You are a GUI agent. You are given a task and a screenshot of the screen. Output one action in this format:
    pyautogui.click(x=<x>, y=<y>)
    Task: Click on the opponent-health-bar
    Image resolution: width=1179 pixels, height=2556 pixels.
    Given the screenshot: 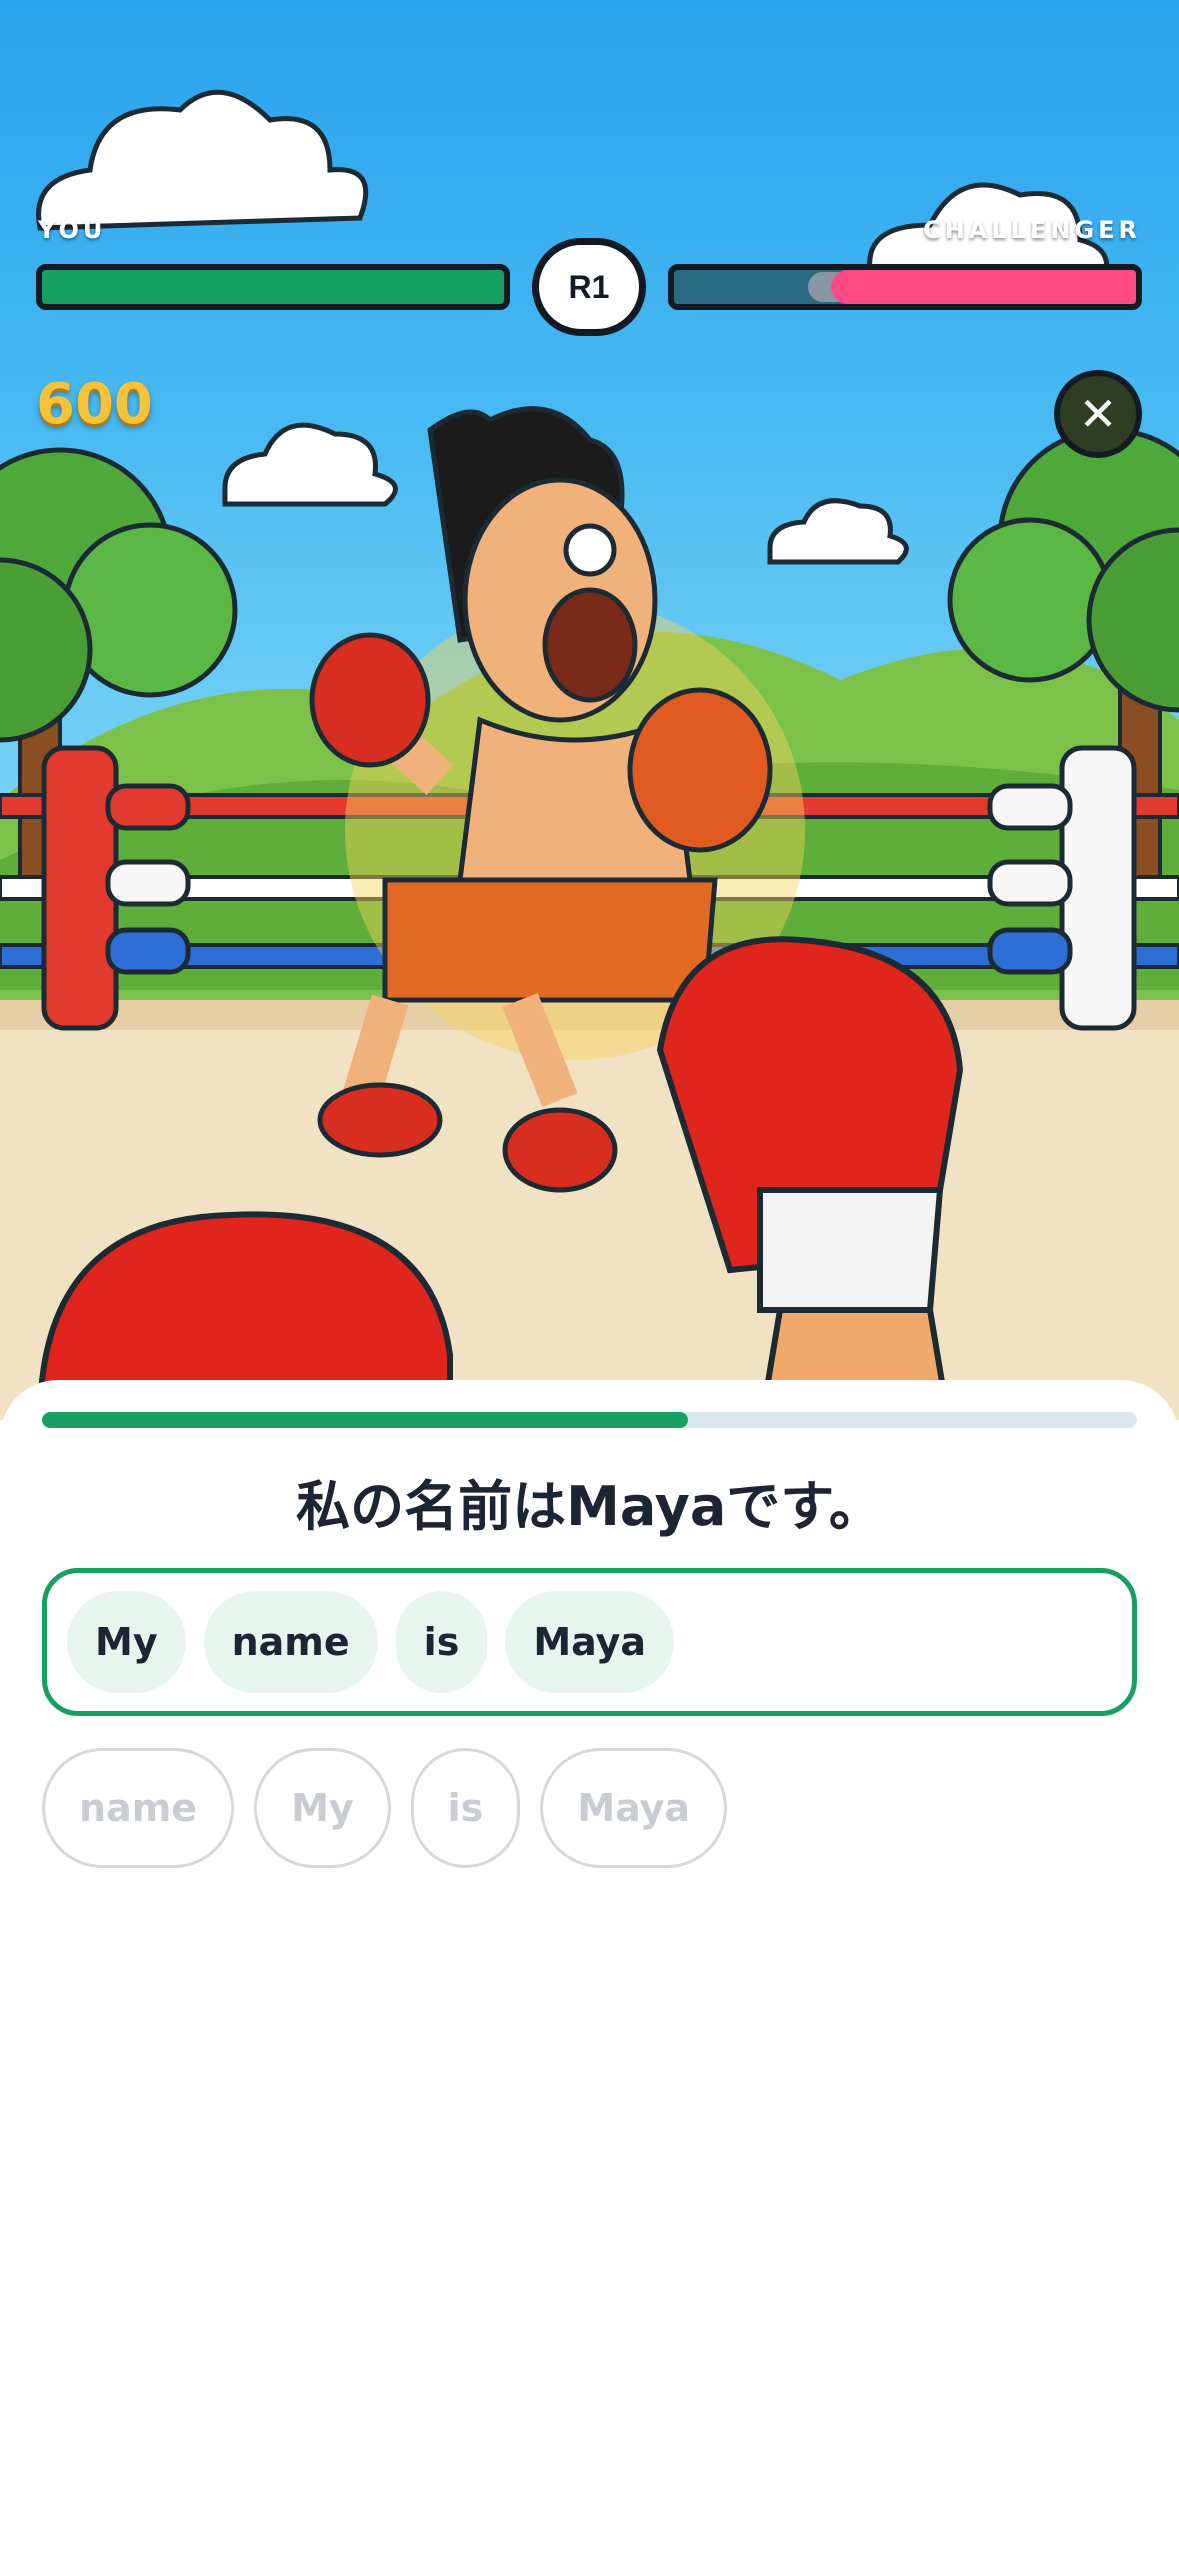 What is the action you would take?
    pyautogui.click(x=905, y=287)
    